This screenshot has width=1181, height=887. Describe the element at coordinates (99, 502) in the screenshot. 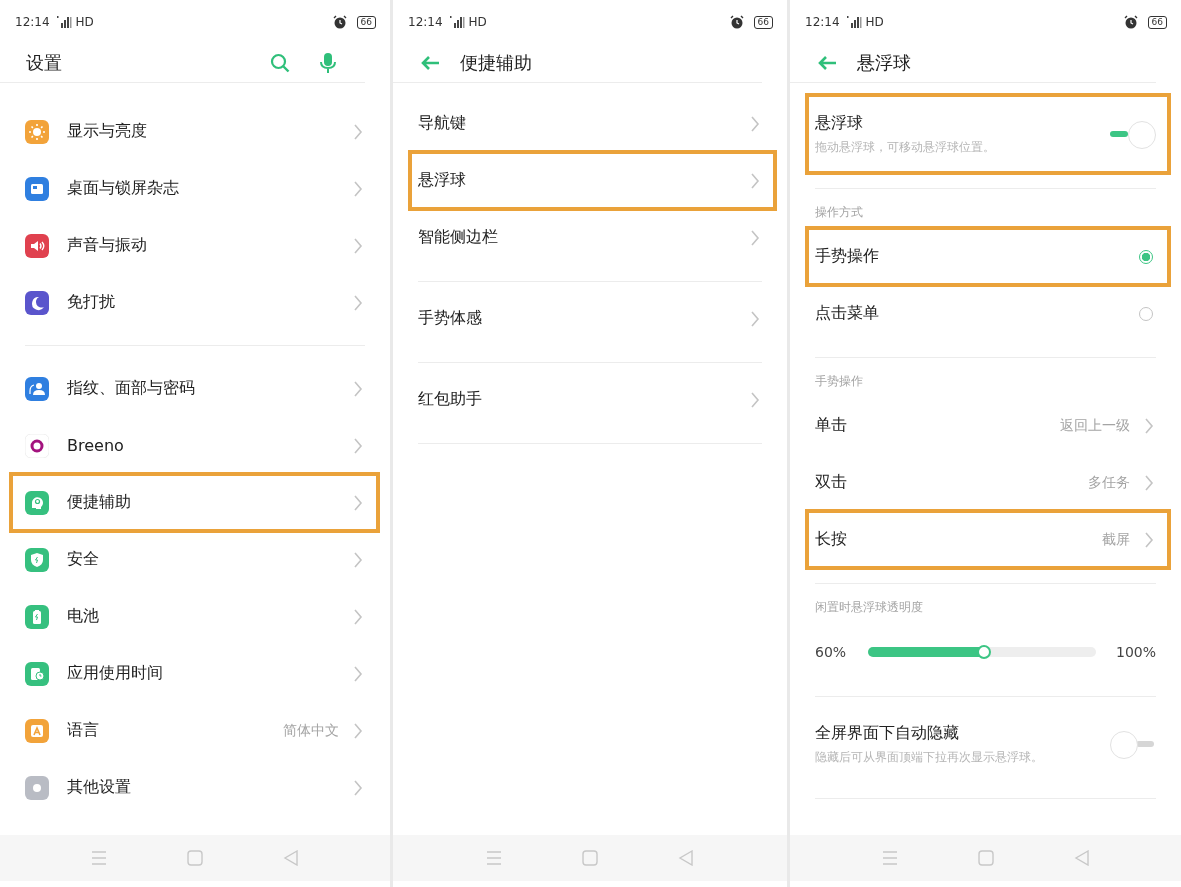

I see `row-label: 便捷辅助` at that location.